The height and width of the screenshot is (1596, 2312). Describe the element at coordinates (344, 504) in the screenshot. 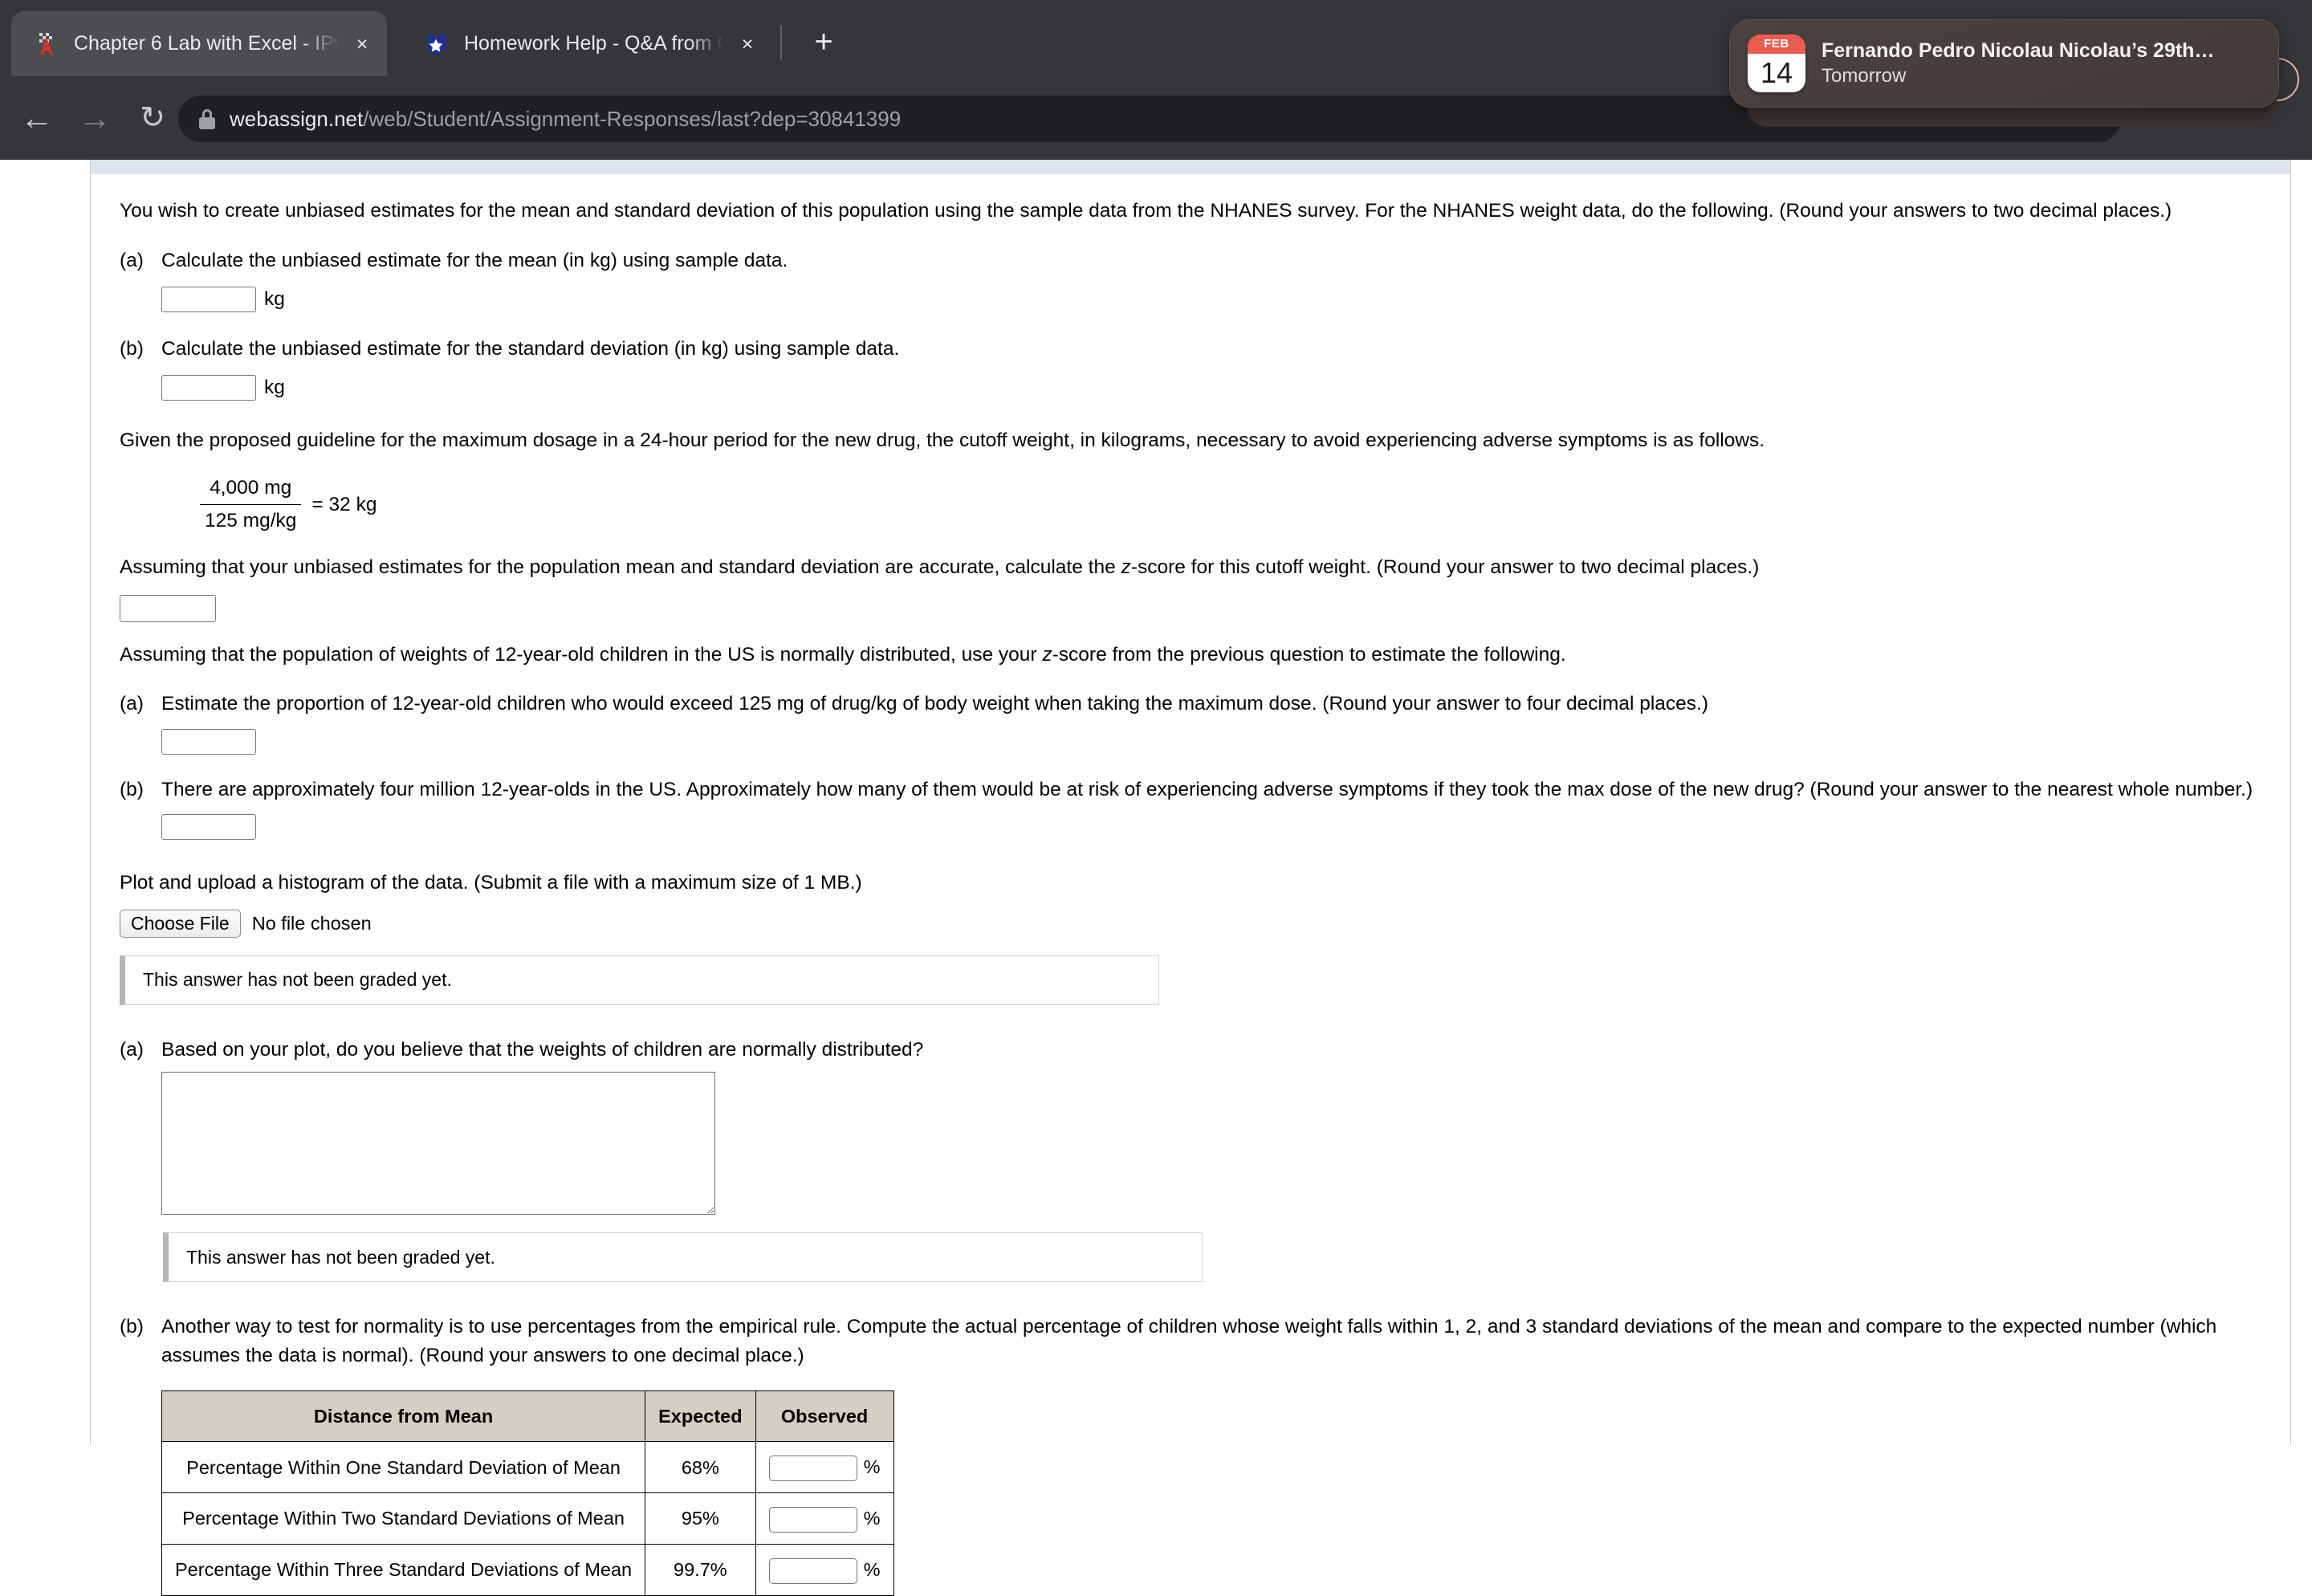

I see `cutoff-result: = 32 kg` at that location.